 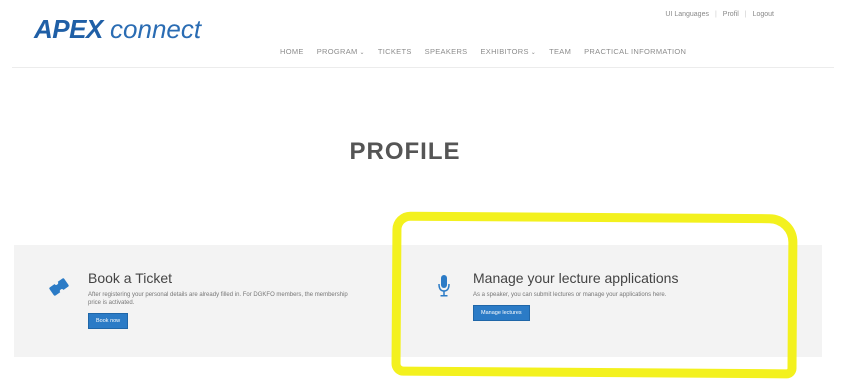 I want to click on logout-link: Logout, so click(x=763, y=14).